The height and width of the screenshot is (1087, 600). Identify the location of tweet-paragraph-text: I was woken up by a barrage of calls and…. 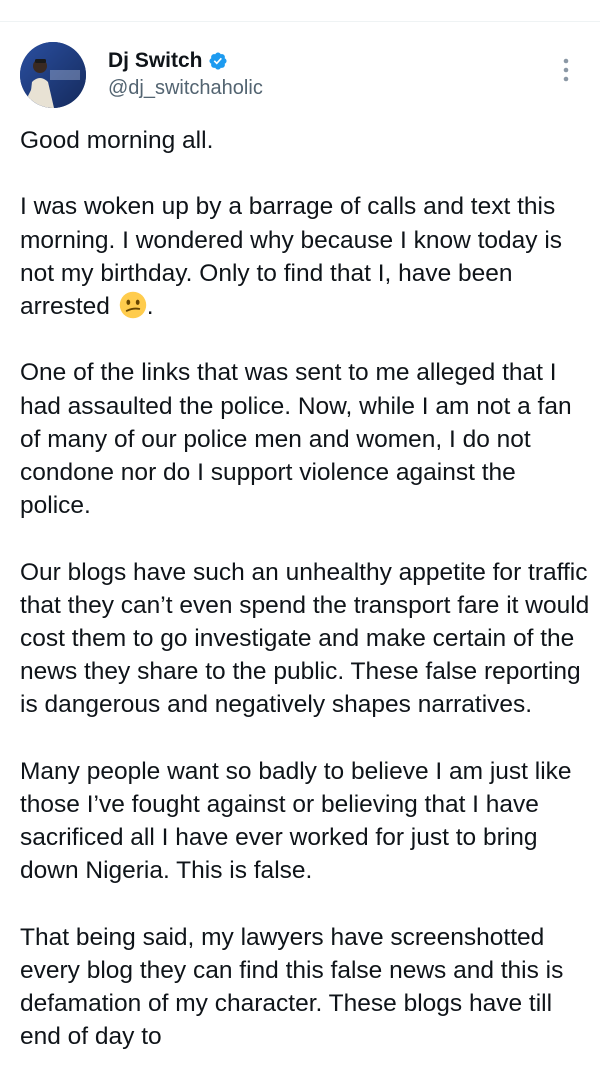
(291, 256).